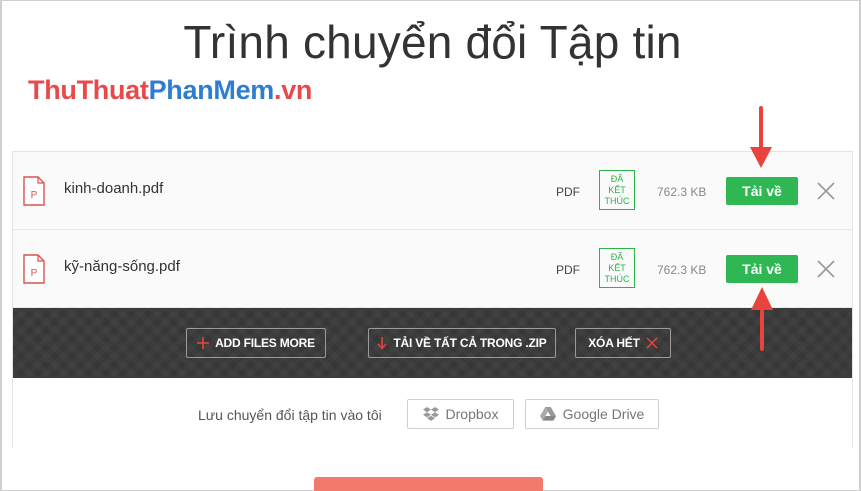 This screenshot has height=491, width=861. I want to click on download-all-zip-label: TẢI VỀ TẤT CẢ TRONG .ZIP, so click(470, 343).